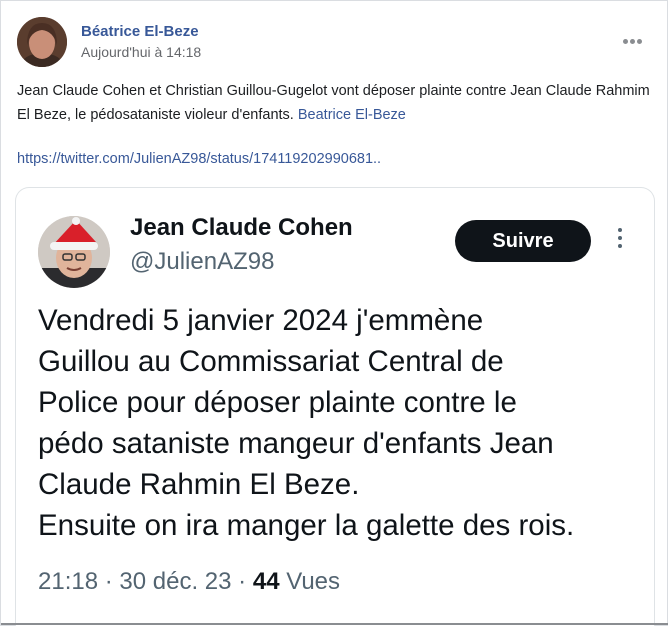 The height and width of the screenshot is (626, 668). What do you see at coordinates (202, 262) in the screenshot?
I see `tweet-author-handle: @JulienAZ98` at bounding box center [202, 262].